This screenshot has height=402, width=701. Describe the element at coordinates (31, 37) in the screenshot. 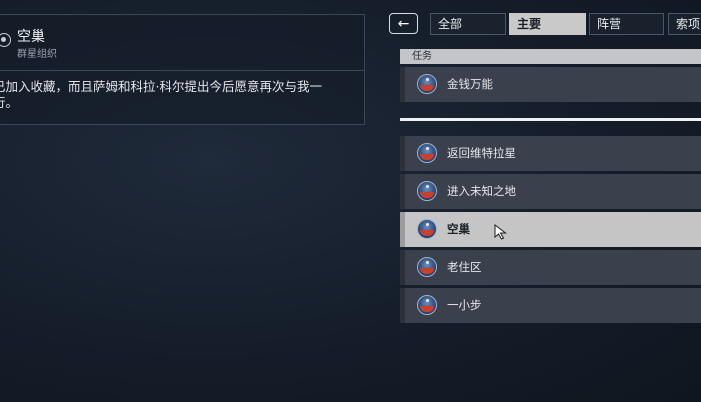

I see `mission-detail-title: 空巢` at that location.